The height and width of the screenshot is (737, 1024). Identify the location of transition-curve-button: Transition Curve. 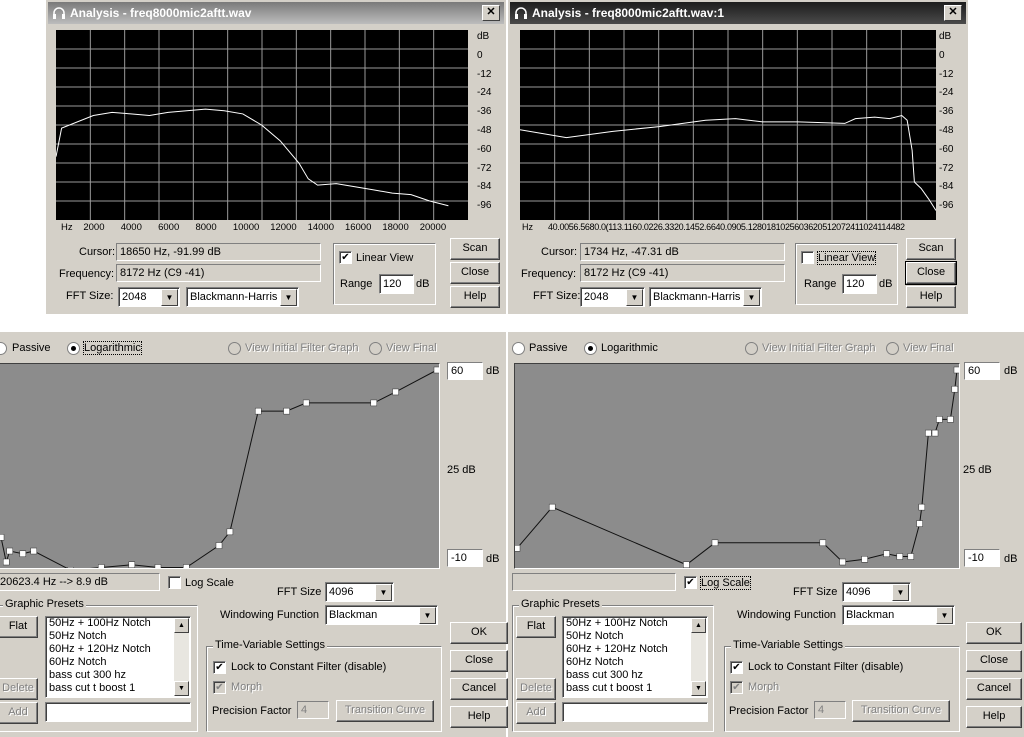
(901, 711).